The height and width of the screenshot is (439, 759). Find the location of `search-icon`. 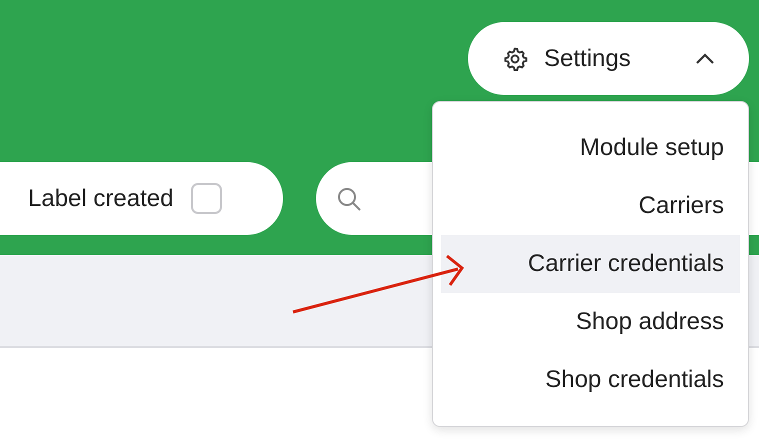

search-icon is located at coordinates (349, 199).